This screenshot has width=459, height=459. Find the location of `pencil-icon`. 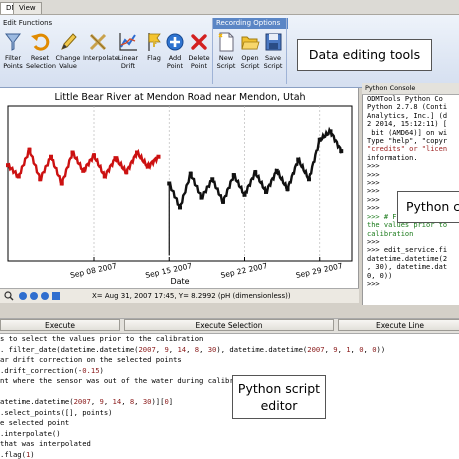

pencil-icon is located at coordinates (69, 41).